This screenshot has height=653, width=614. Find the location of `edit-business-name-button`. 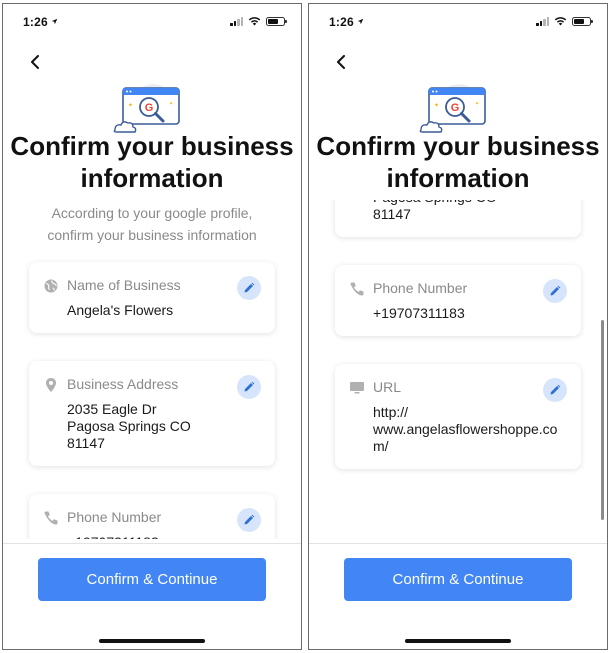

edit-business-name-button is located at coordinates (249, 288).